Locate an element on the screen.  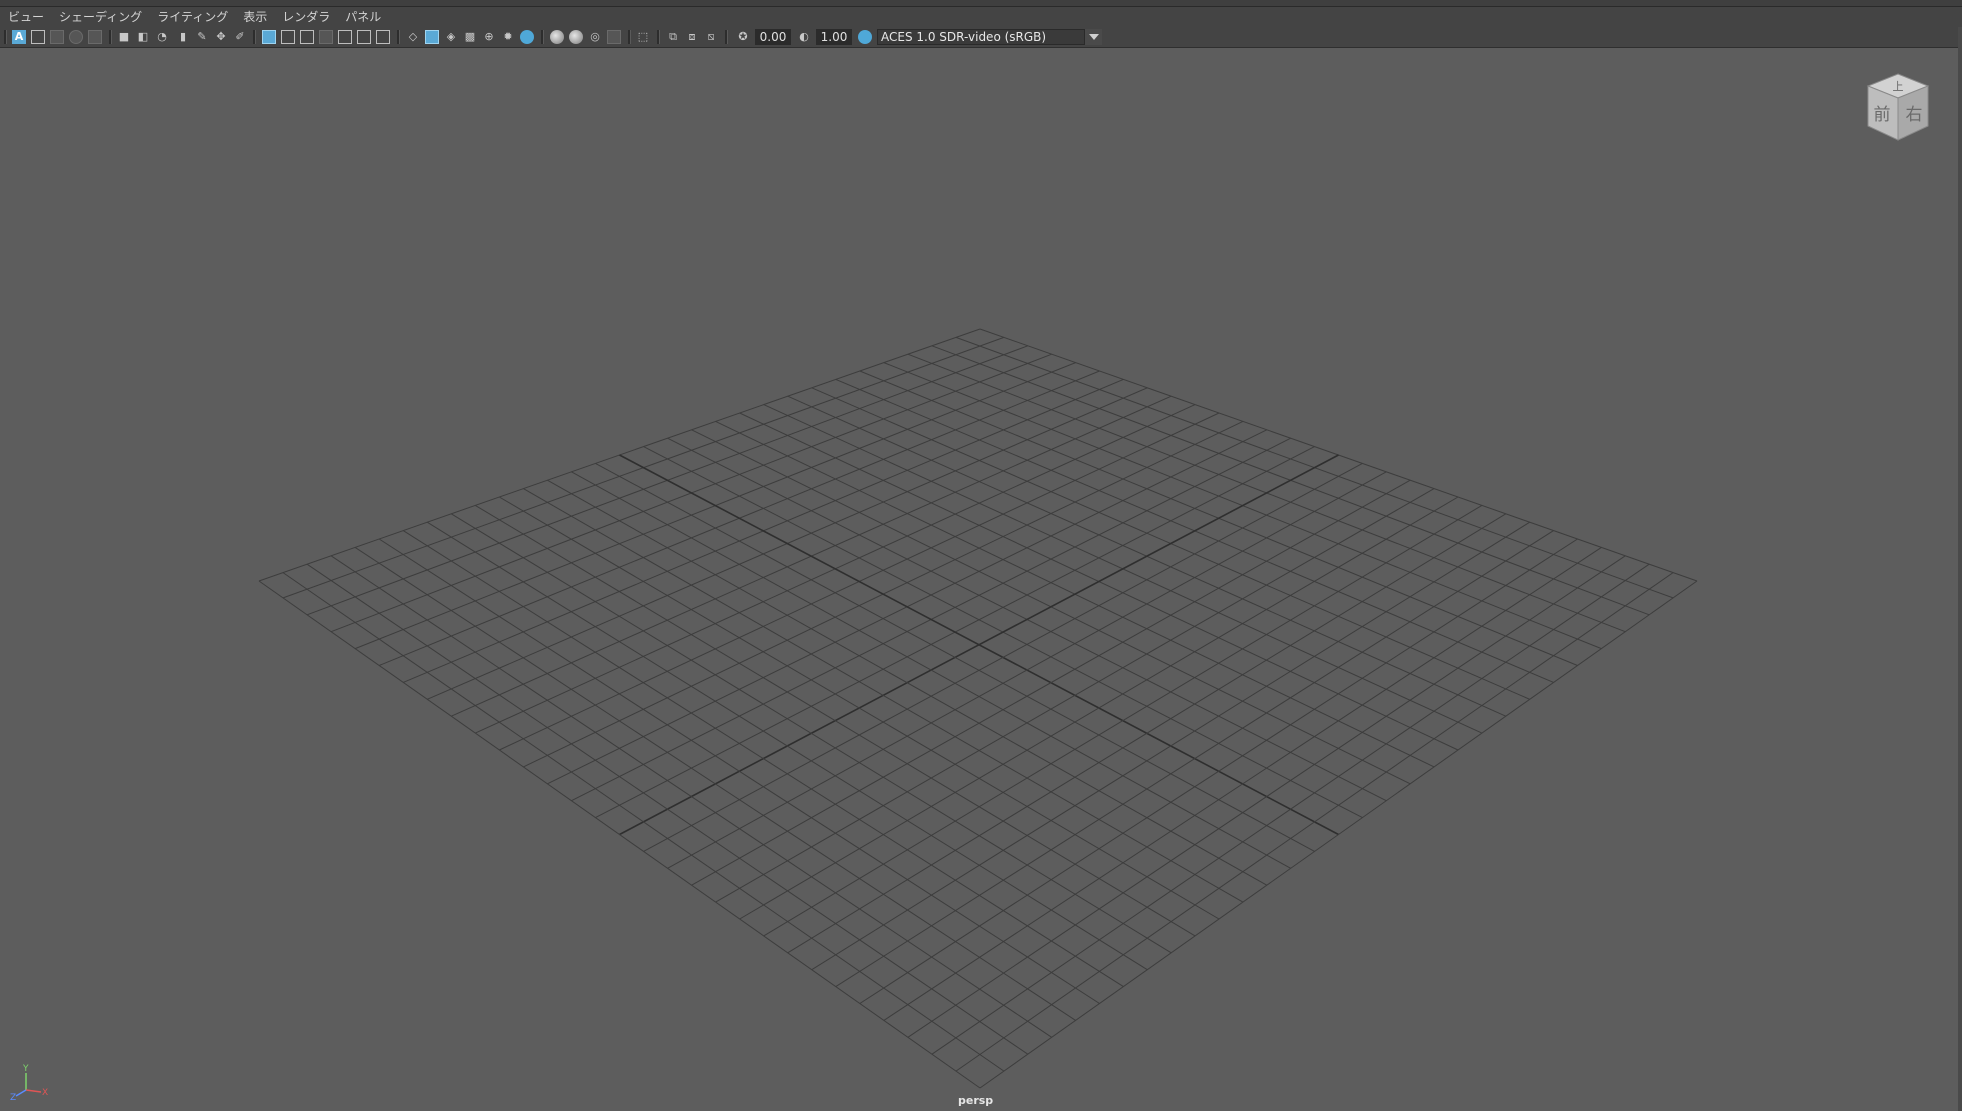
screen-space-ao-icon is located at coordinates (557, 37).